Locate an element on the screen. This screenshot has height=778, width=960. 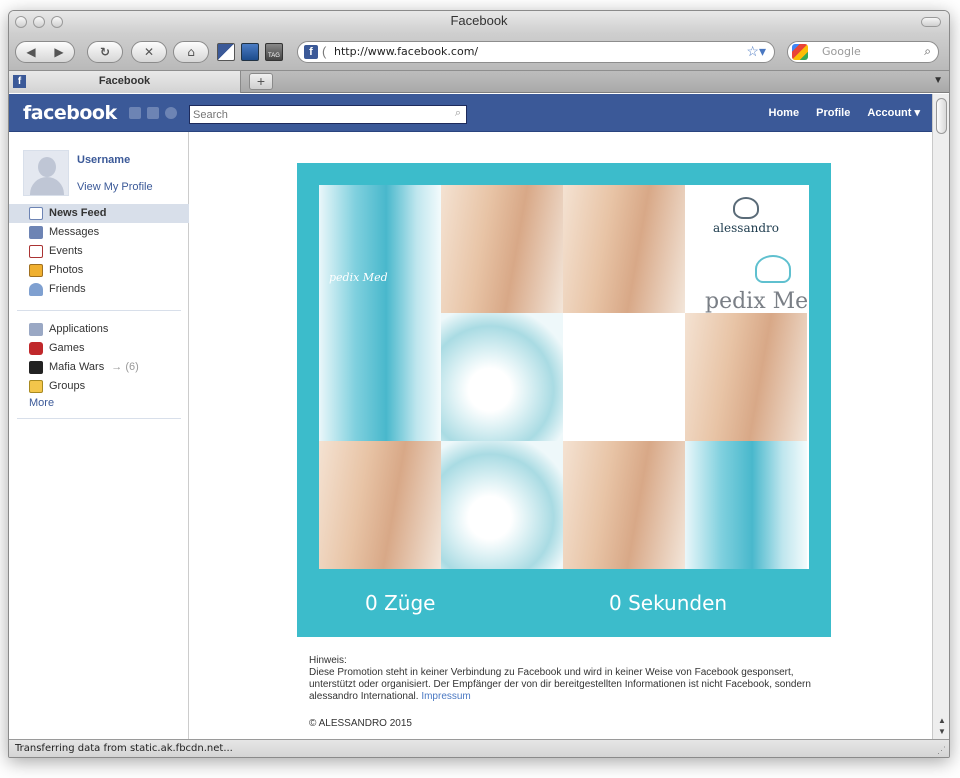
sidebar-item-label: Groups is located at coordinates (67, 386).